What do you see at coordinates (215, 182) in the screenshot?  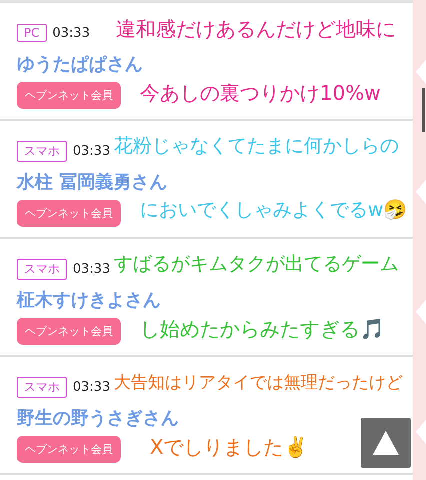 I see `user-name: 水柱 冨岡義勇さん` at bounding box center [215, 182].